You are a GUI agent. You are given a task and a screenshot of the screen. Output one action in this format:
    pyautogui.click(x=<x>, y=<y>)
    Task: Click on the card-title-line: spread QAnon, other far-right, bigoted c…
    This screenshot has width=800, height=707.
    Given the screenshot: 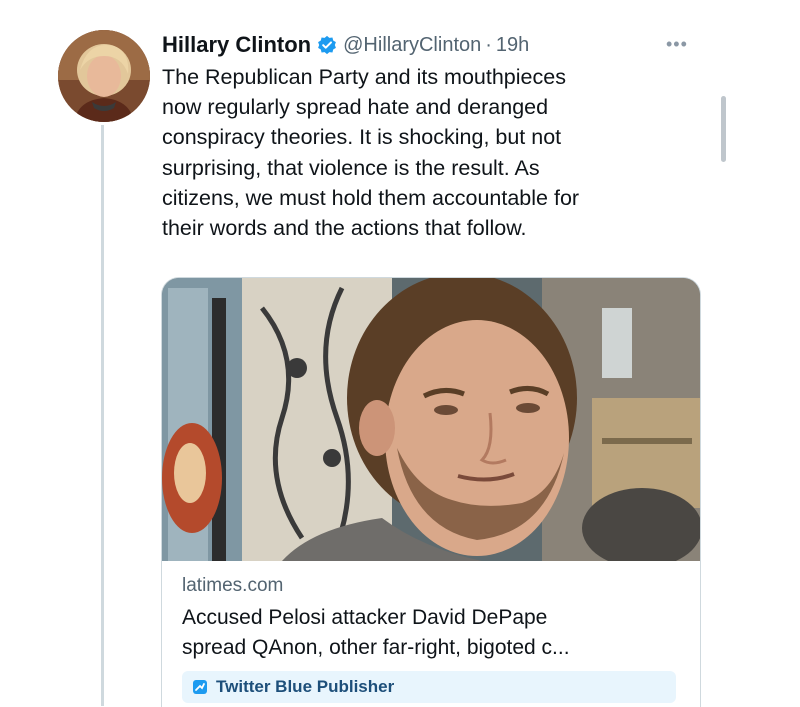 What is the action you would take?
    pyautogui.click(x=376, y=647)
    